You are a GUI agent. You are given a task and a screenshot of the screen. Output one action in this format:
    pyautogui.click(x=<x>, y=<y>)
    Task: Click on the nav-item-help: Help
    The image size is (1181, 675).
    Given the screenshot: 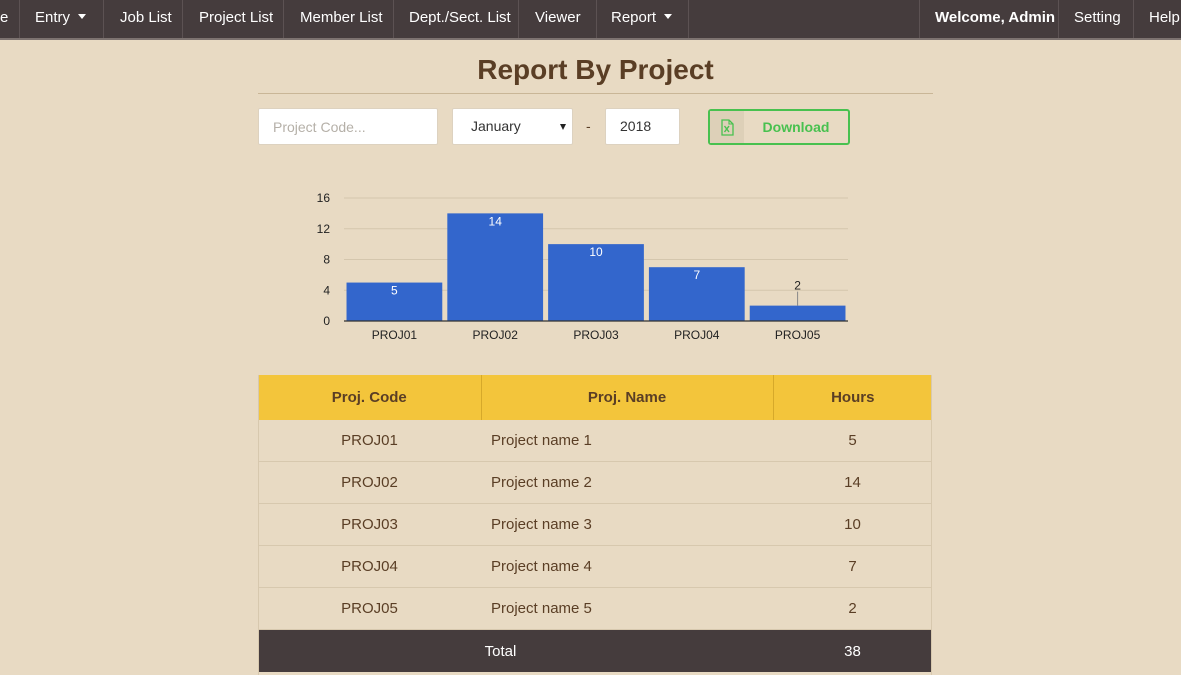 What is the action you would take?
    pyautogui.click(x=1157, y=19)
    